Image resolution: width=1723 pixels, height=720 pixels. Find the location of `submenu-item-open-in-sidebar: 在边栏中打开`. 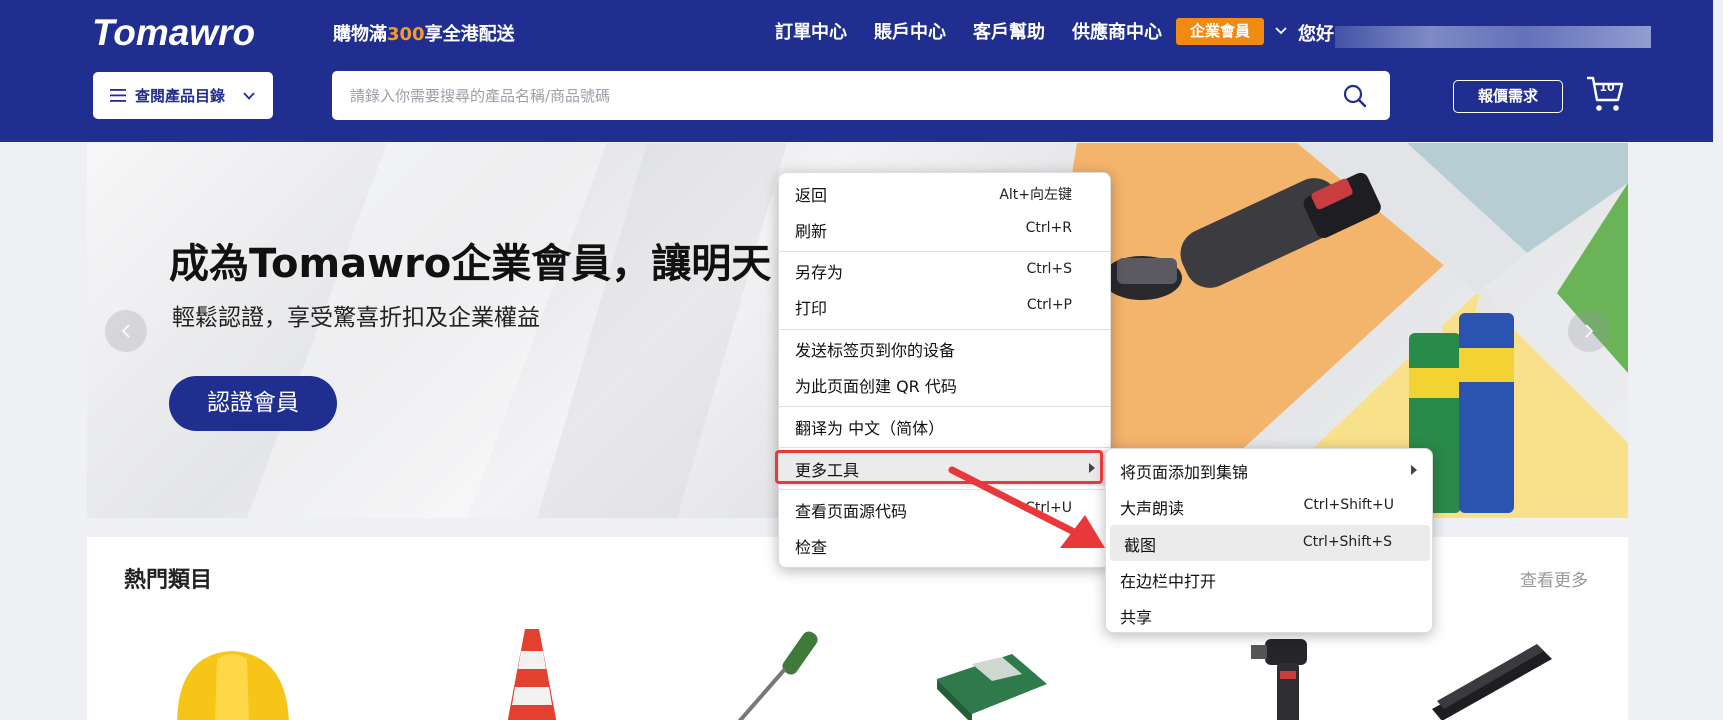

submenu-item-open-in-sidebar: 在边栏中打开 is located at coordinates (1269, 579).